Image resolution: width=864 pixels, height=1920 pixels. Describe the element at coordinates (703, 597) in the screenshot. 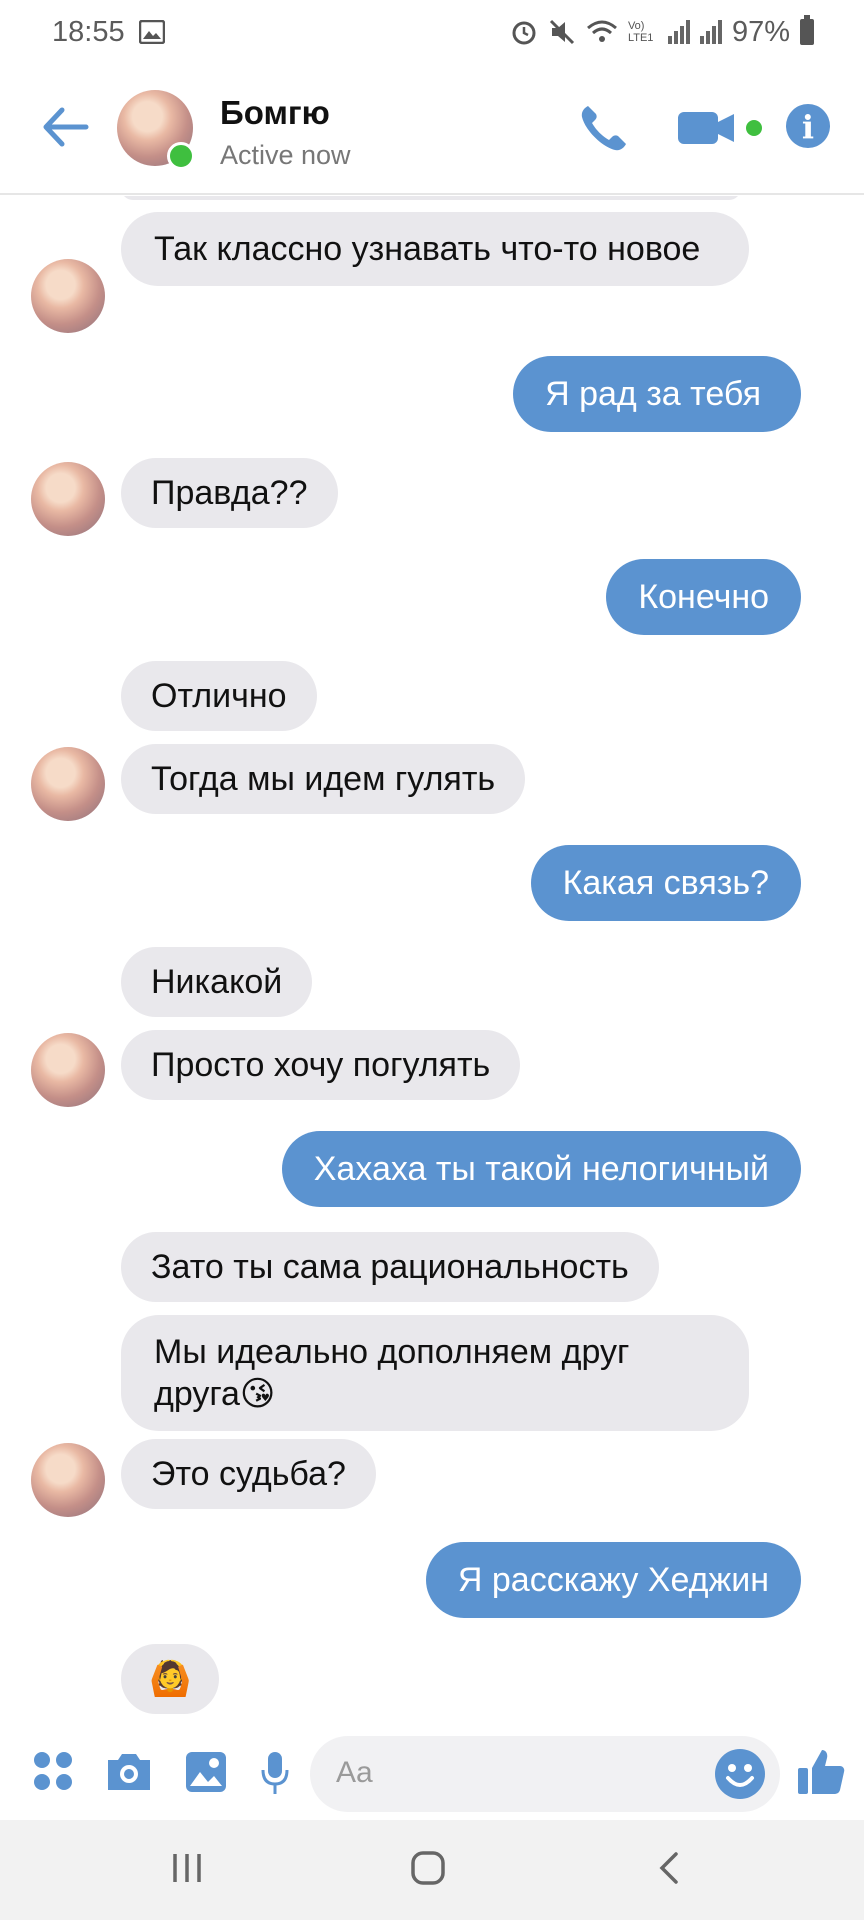

I see `message-bubble-outgoing: Конечно` at that location.